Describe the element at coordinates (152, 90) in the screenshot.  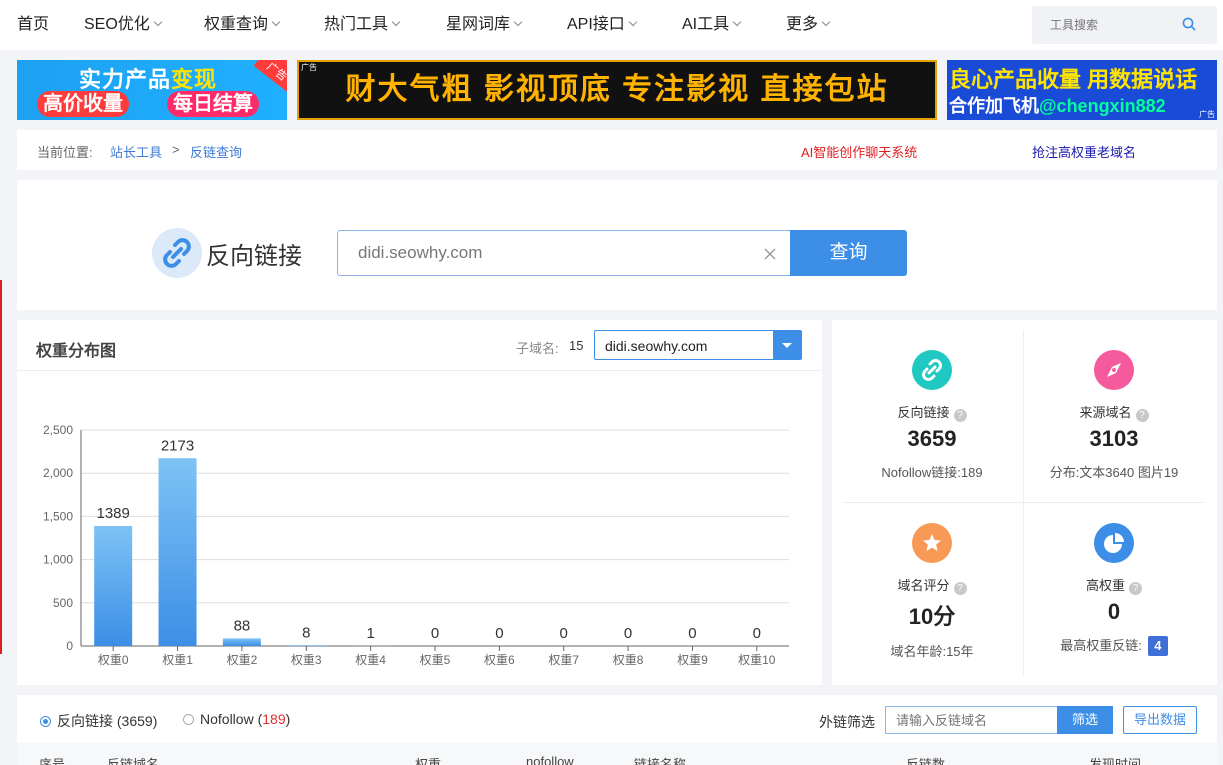
I see `ad-banner-left: 实力产品变现 高价收量 每日结算 广告` at that location.